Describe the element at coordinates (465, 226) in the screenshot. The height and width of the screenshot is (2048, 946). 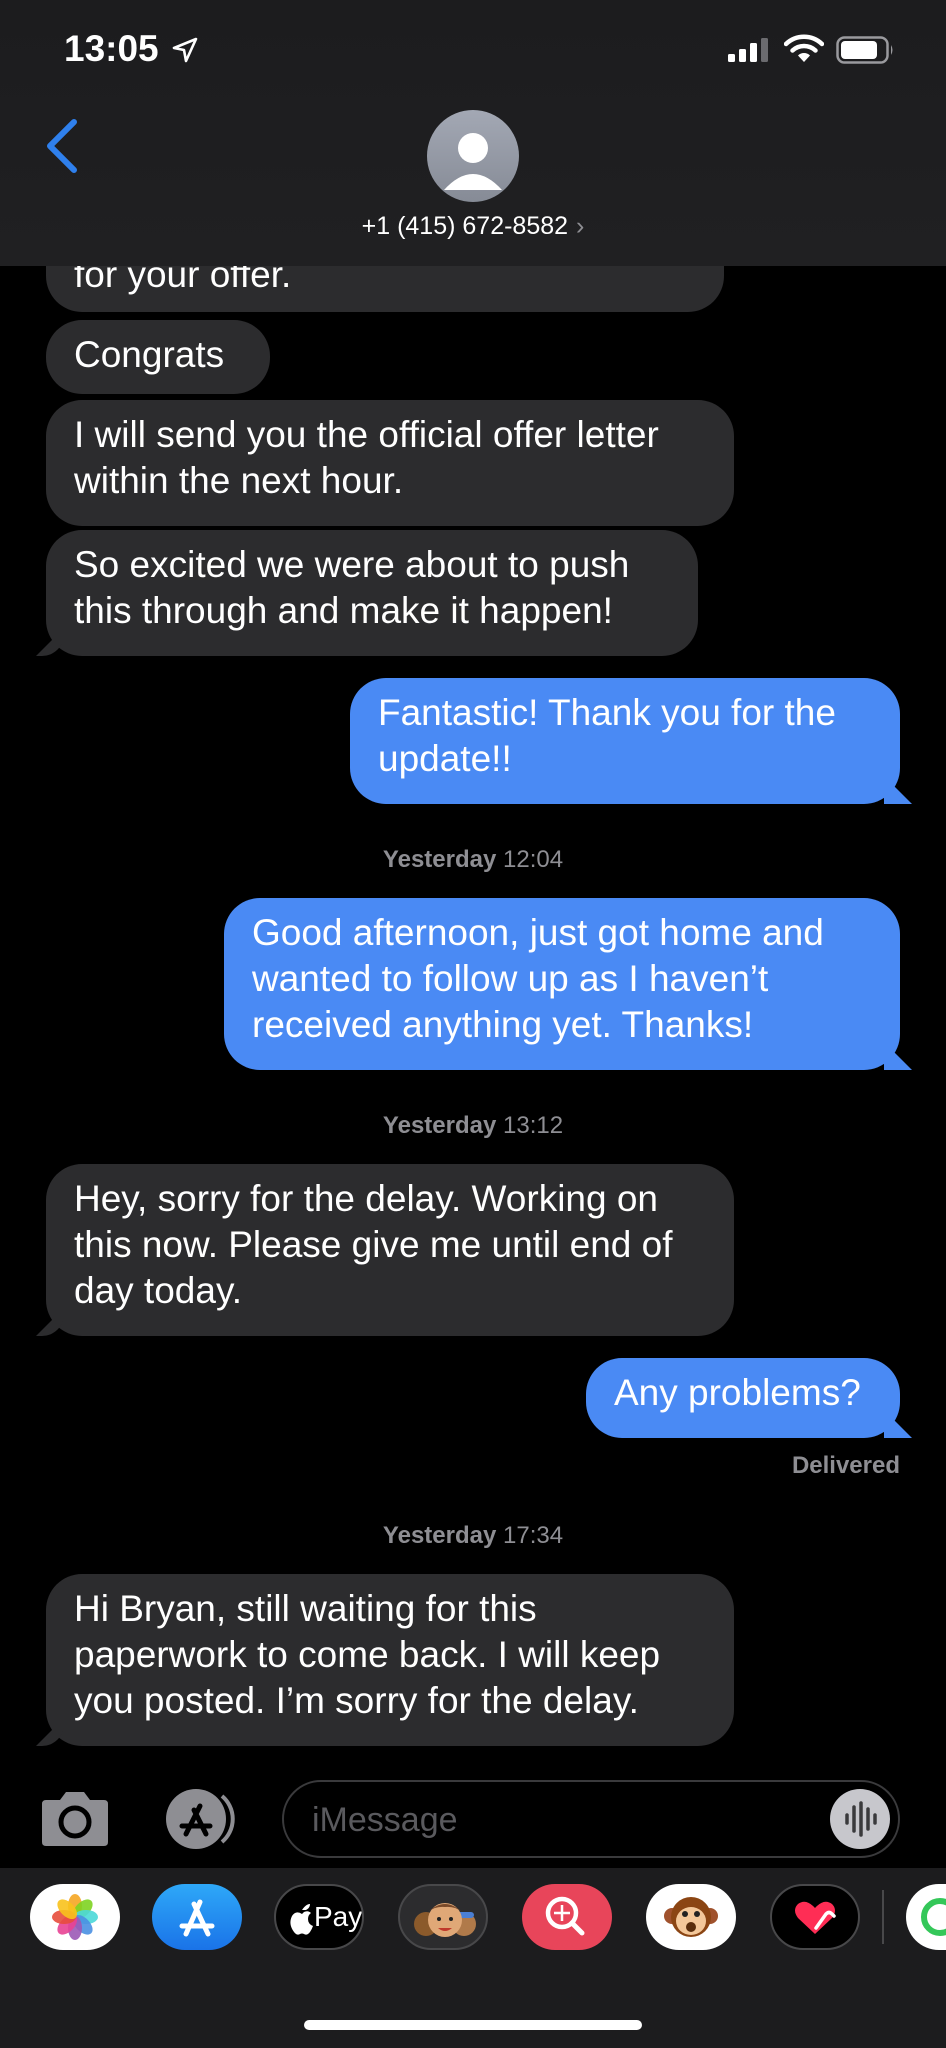
I see `contact-number: +1 (415) 672-8582` at that location.